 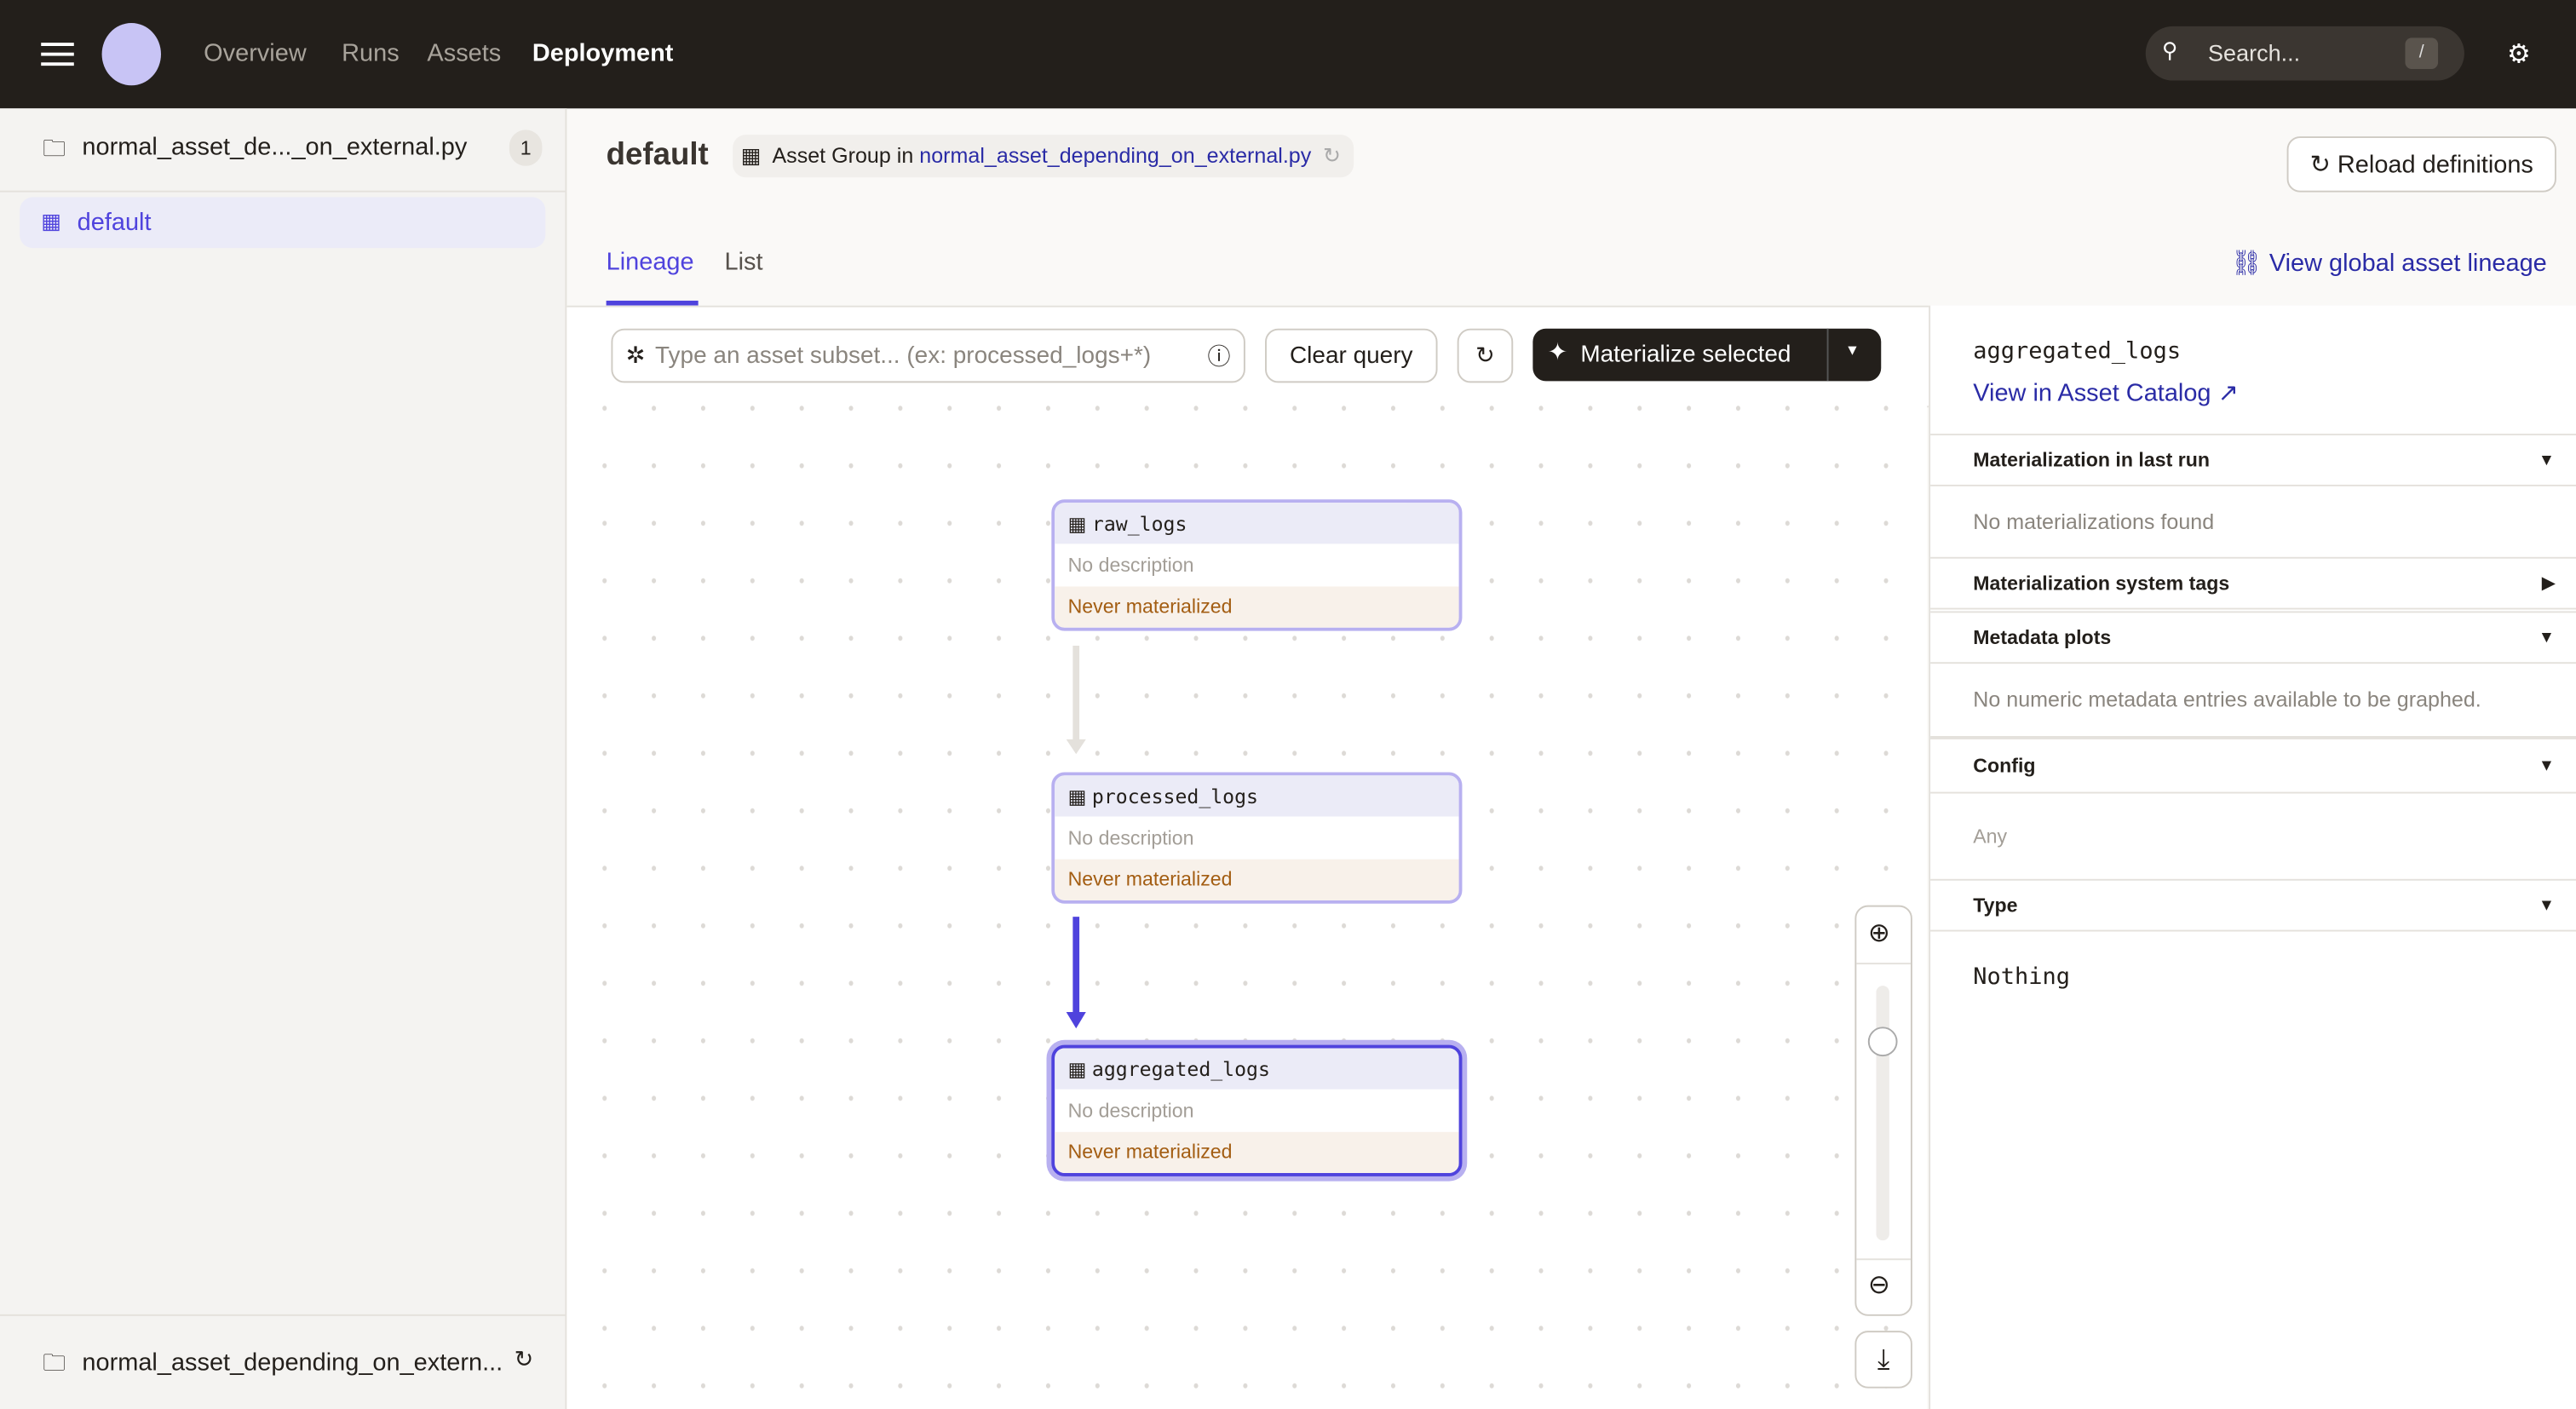 What do you see at coordinates (2092, 460) in the screenshot?
I see `section-title: Materialization in last run` at bounding box center [2092, 460].